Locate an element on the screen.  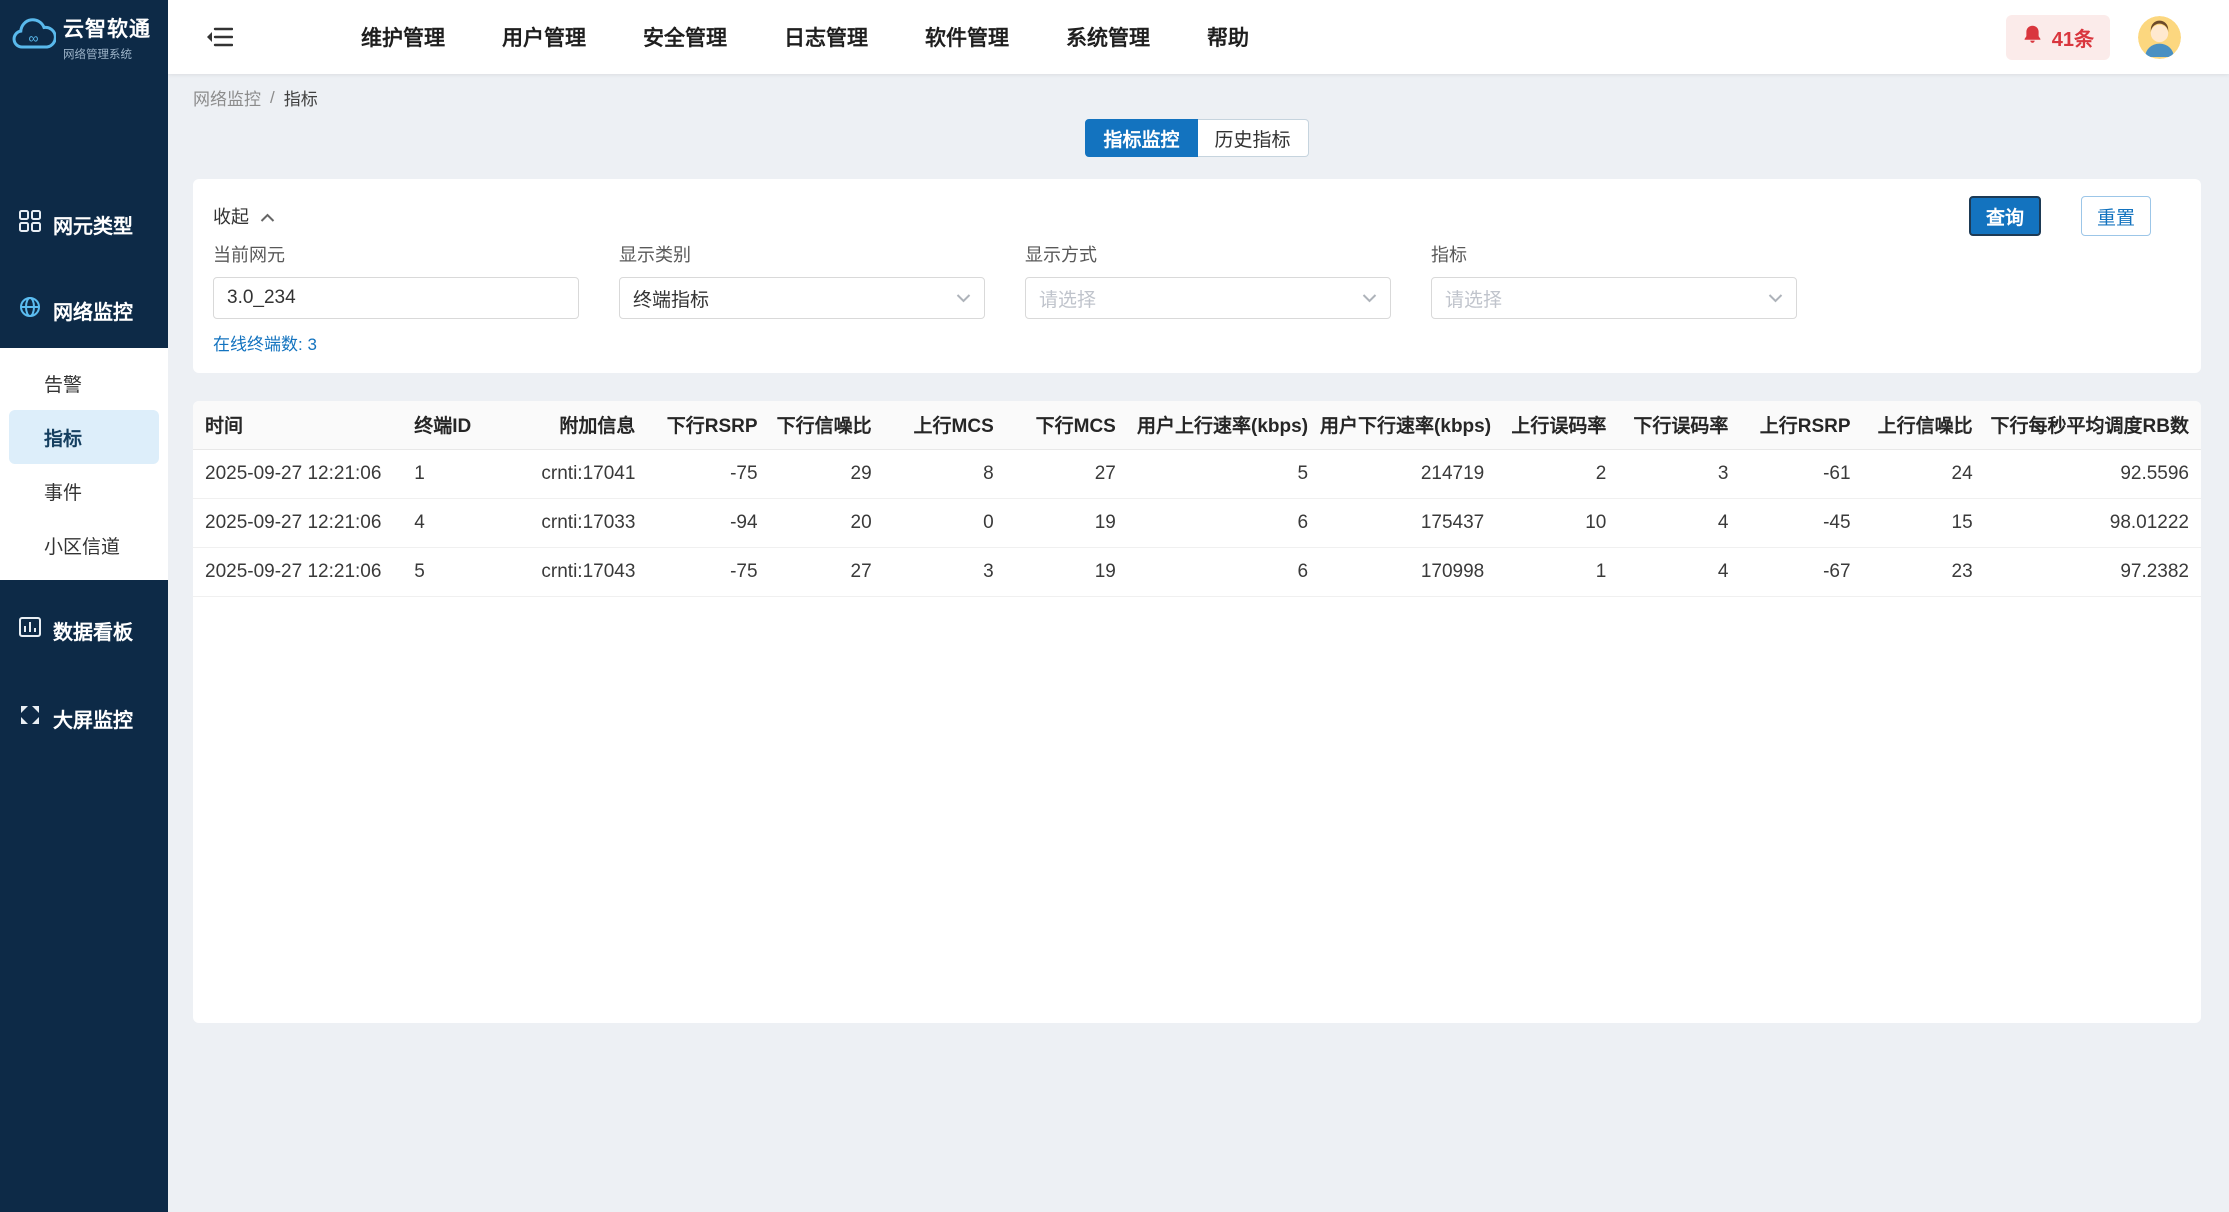
metric-select: 请选择 is located at coordinates (1614, 298).